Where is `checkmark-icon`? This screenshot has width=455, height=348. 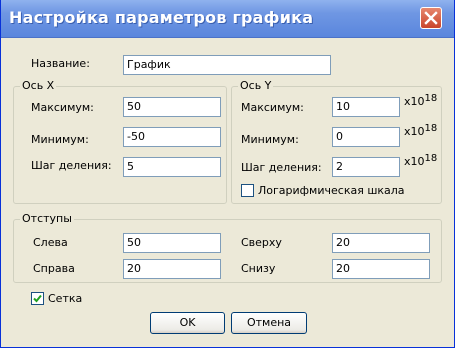
checkmark-icon is located at coordinates (37, 298).